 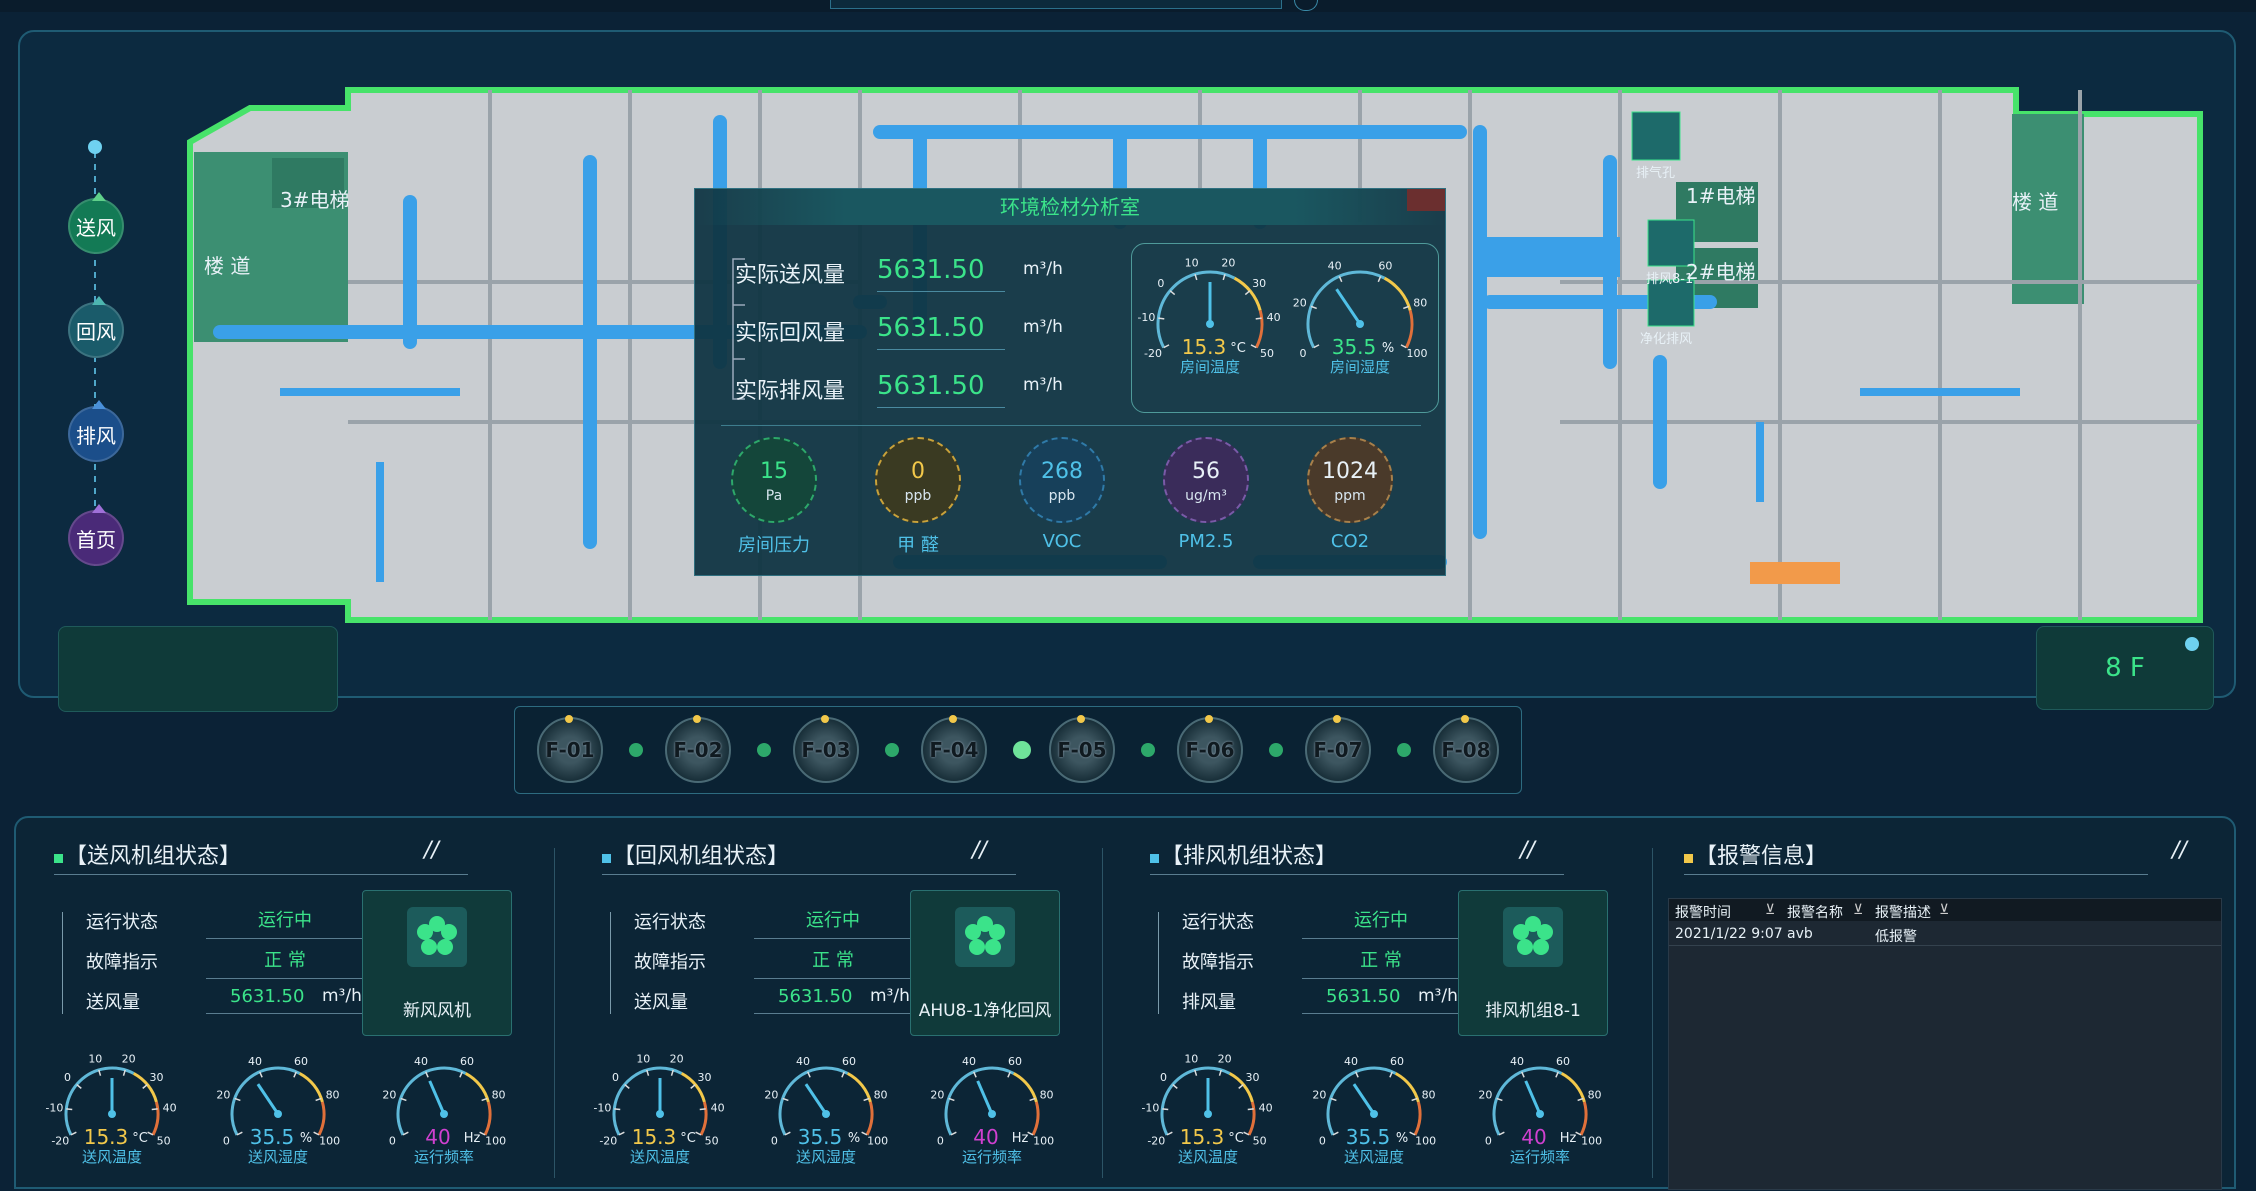 I want to click on gauge-label: 房间温度, so click(x=1210, y=367).